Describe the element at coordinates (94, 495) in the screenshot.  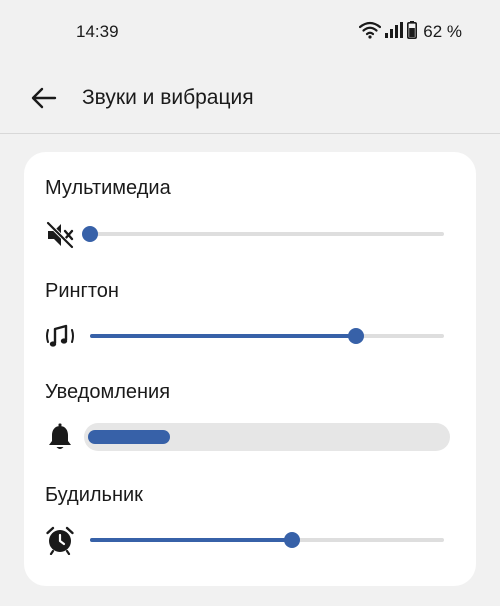
I see `alarm-label: Будильник` at that location.